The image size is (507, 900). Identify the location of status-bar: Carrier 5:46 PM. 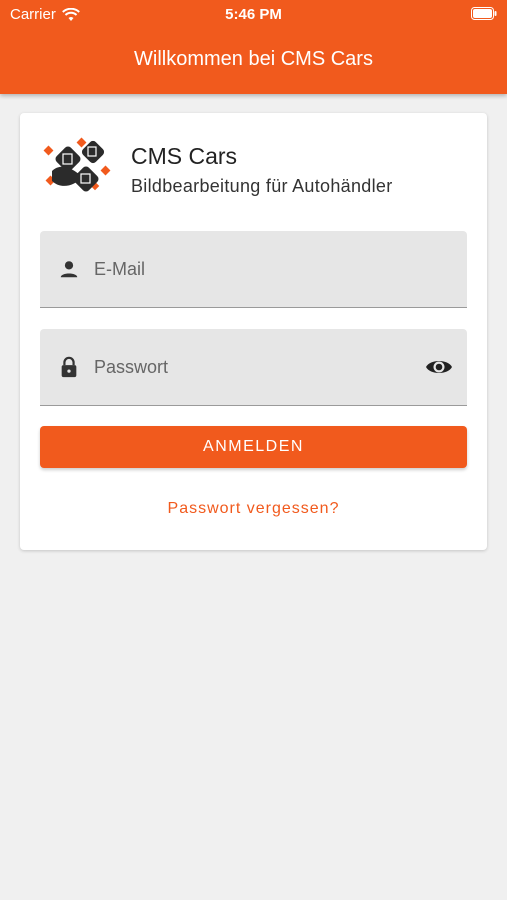
(253, 14).